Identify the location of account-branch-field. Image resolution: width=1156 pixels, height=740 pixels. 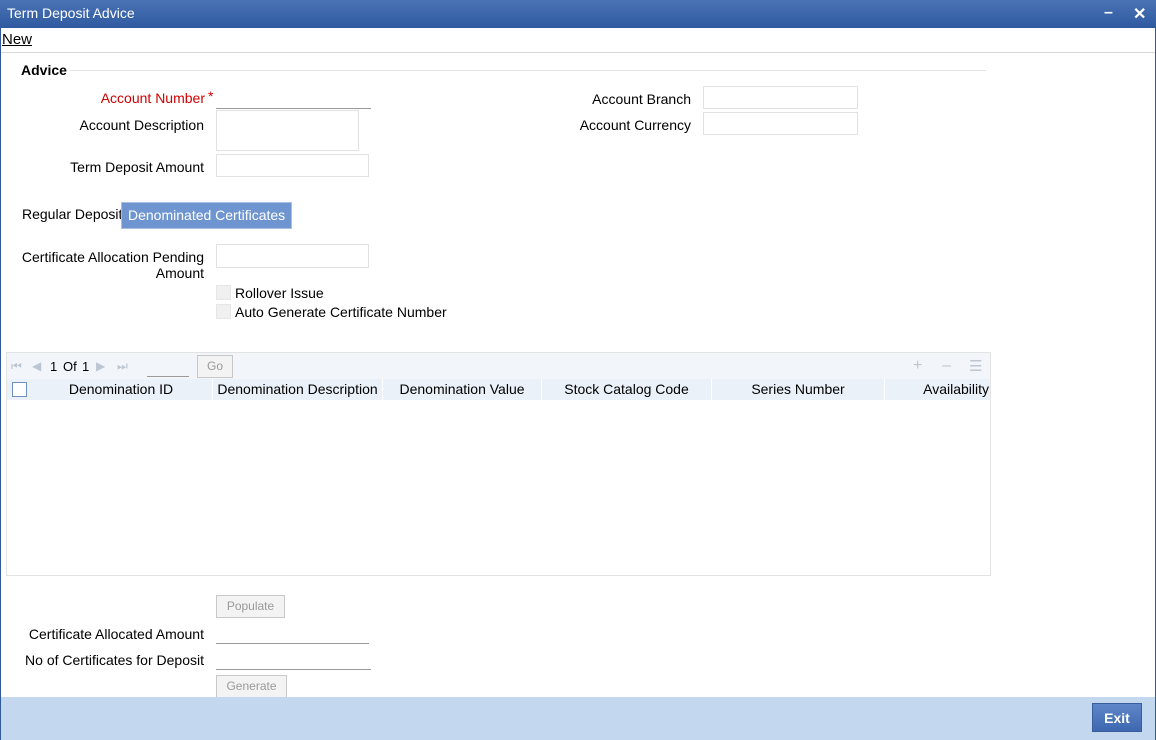
(780, 97).